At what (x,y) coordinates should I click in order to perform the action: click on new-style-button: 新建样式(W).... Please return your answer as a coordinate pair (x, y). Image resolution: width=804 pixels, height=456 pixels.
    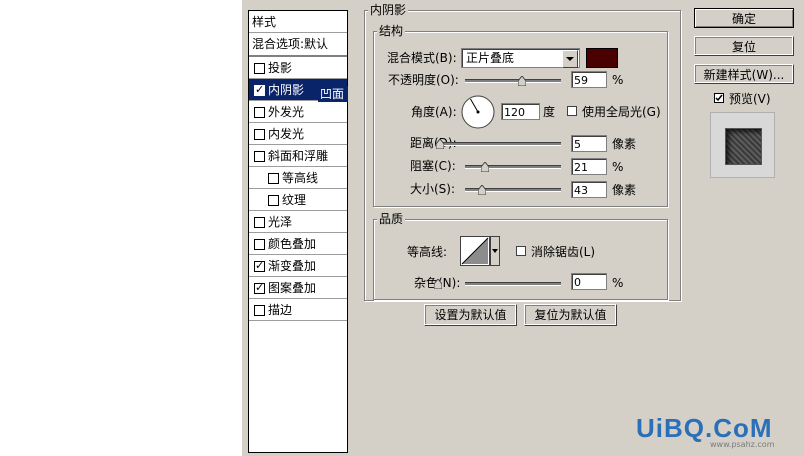
    Looking at the image, I should click on (744, 74).